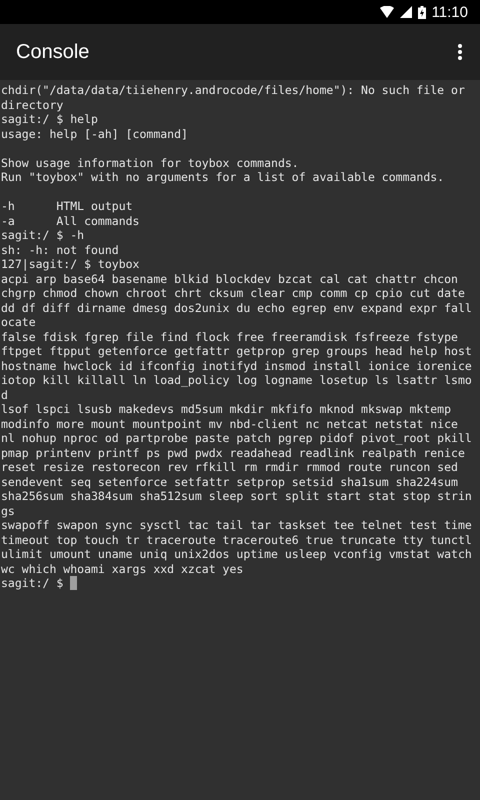 The height and width of the screenshot is (800, 480). Describe the element at coordinates (460, 52) in the screenshot. I see `more-icon` at that location.